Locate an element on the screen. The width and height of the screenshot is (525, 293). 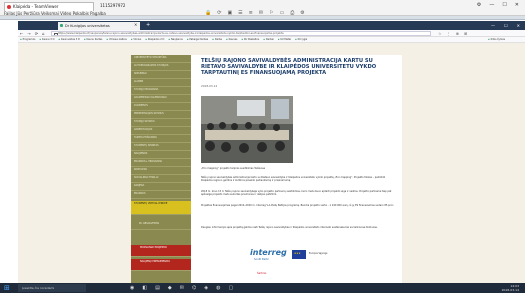
bookmark: Kaunu Kartas is located at coordinates (93, 39).